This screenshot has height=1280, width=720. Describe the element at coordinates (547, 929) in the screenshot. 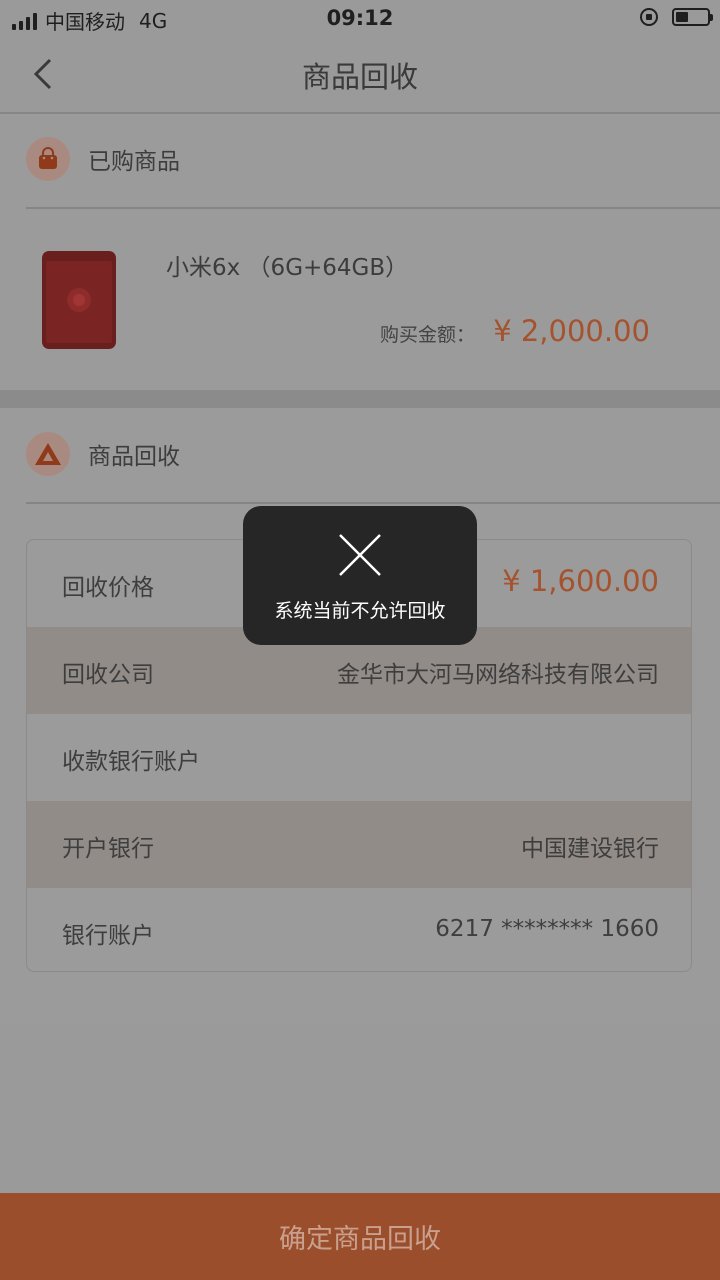

I see `bank-account-value: 6217 ******** 1660` at that location.